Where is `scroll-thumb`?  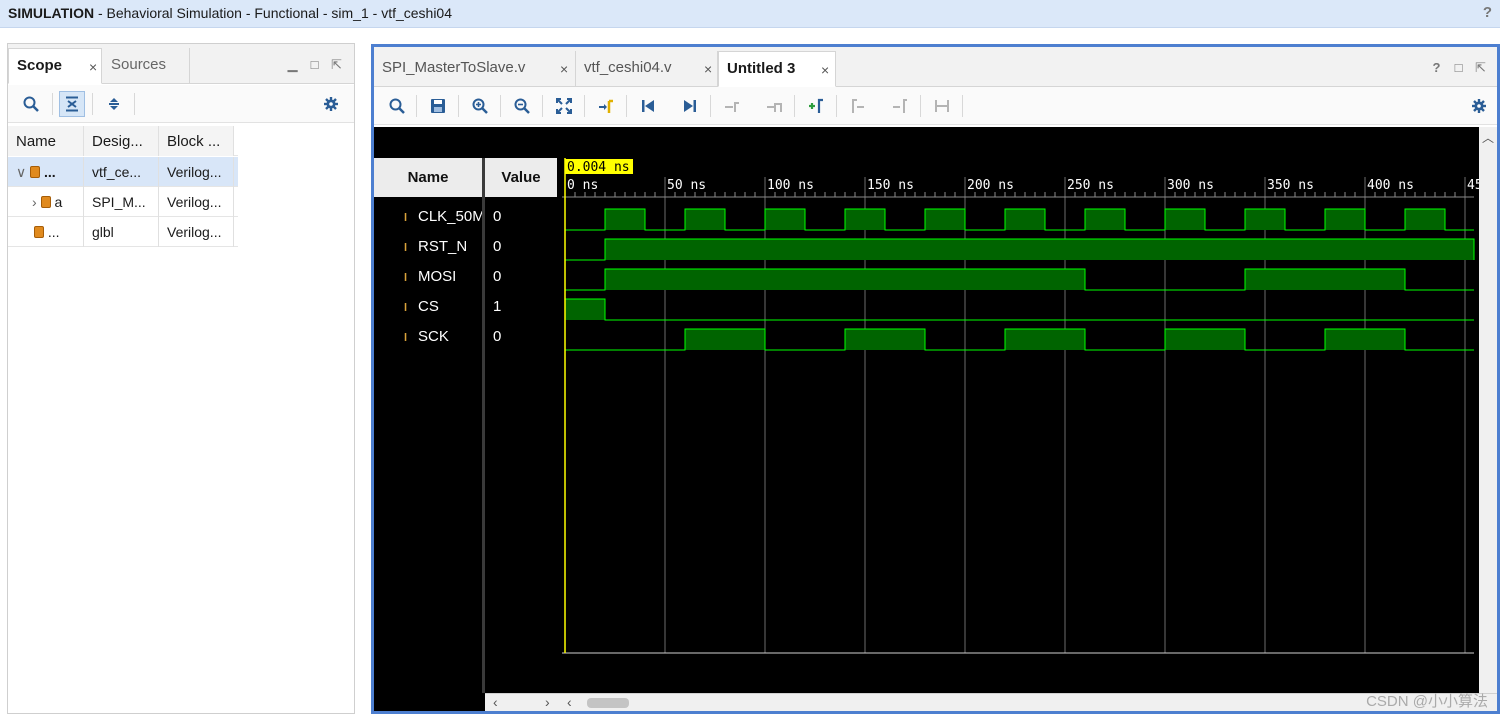 scroll-thumb is located at coordinates (608, 703).